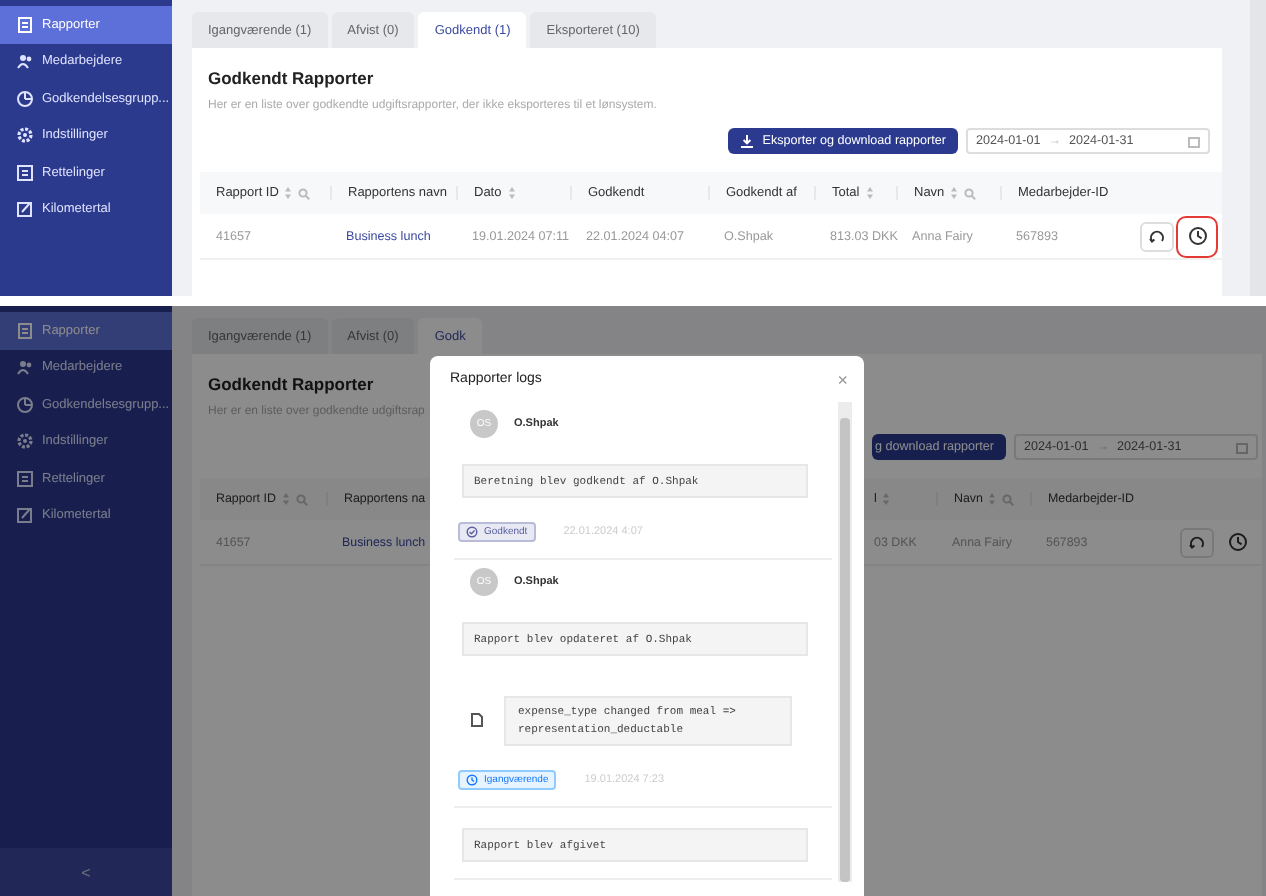  Describe the element at coordinates (747, 141) in the screenshot. I see `download-icon` at that location.